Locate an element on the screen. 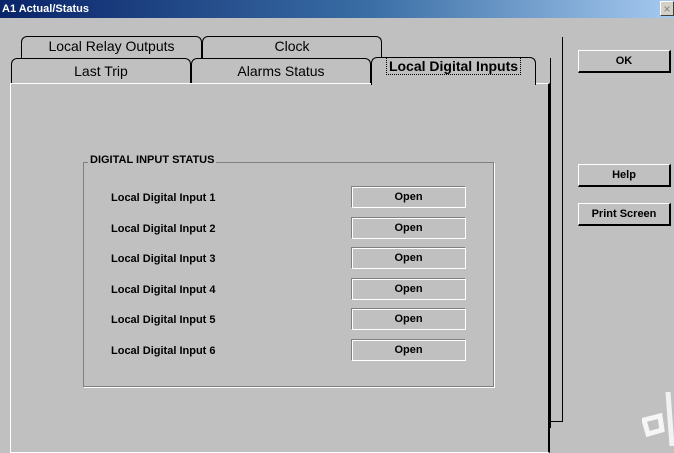 The image size is (674, 453). tab-local-digital-inputs: Local Digital Inputs is located at coordinates (453, 71).